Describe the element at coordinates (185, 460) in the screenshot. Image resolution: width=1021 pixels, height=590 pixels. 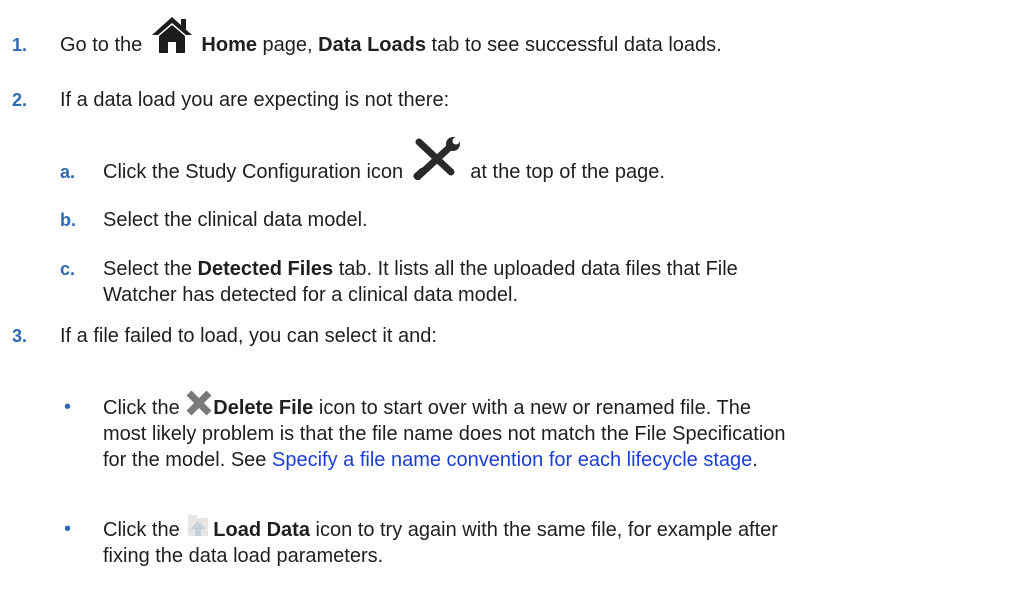
I see `bullet-delete-line3-pre: for the model. See` at that location.